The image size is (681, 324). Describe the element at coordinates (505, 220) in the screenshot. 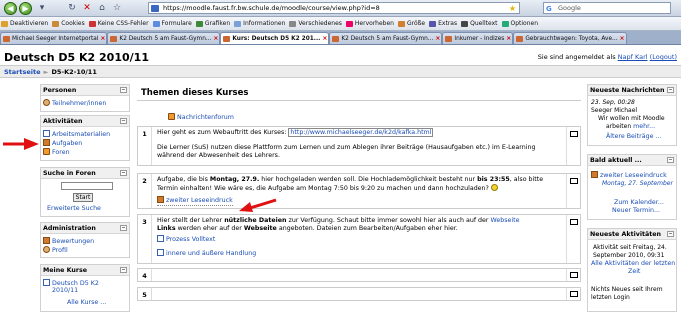

I see `webseite-link: Webseite` at that location.